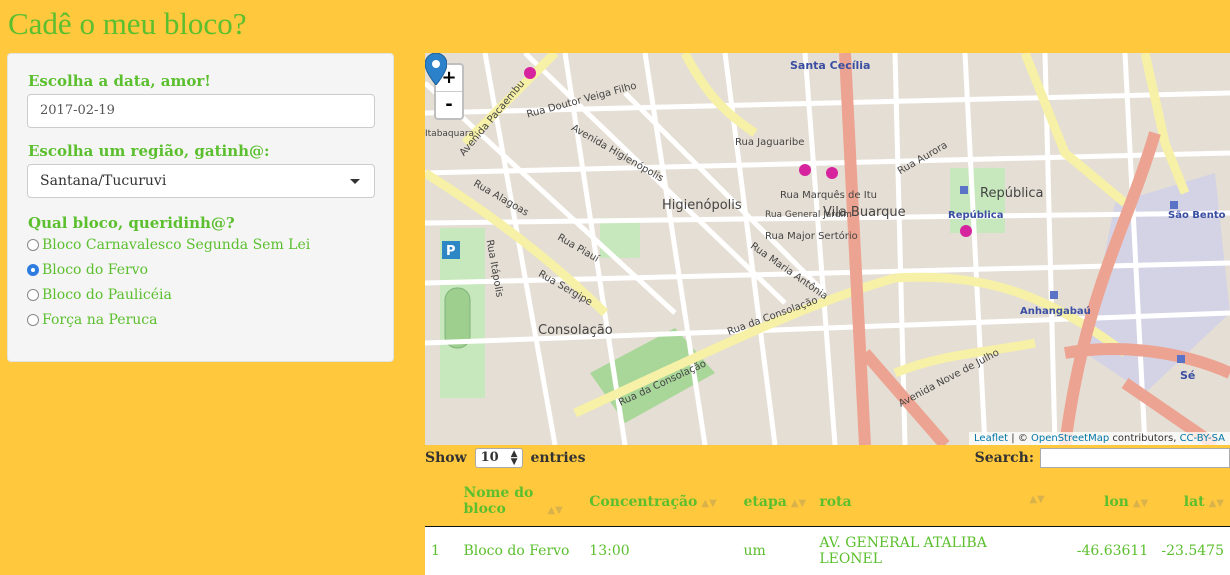  What do you see at coordinates (201, 181) in the screenshot?
I see `region-select: Santana/Tucuruvi` at bounding box center [201, 181].